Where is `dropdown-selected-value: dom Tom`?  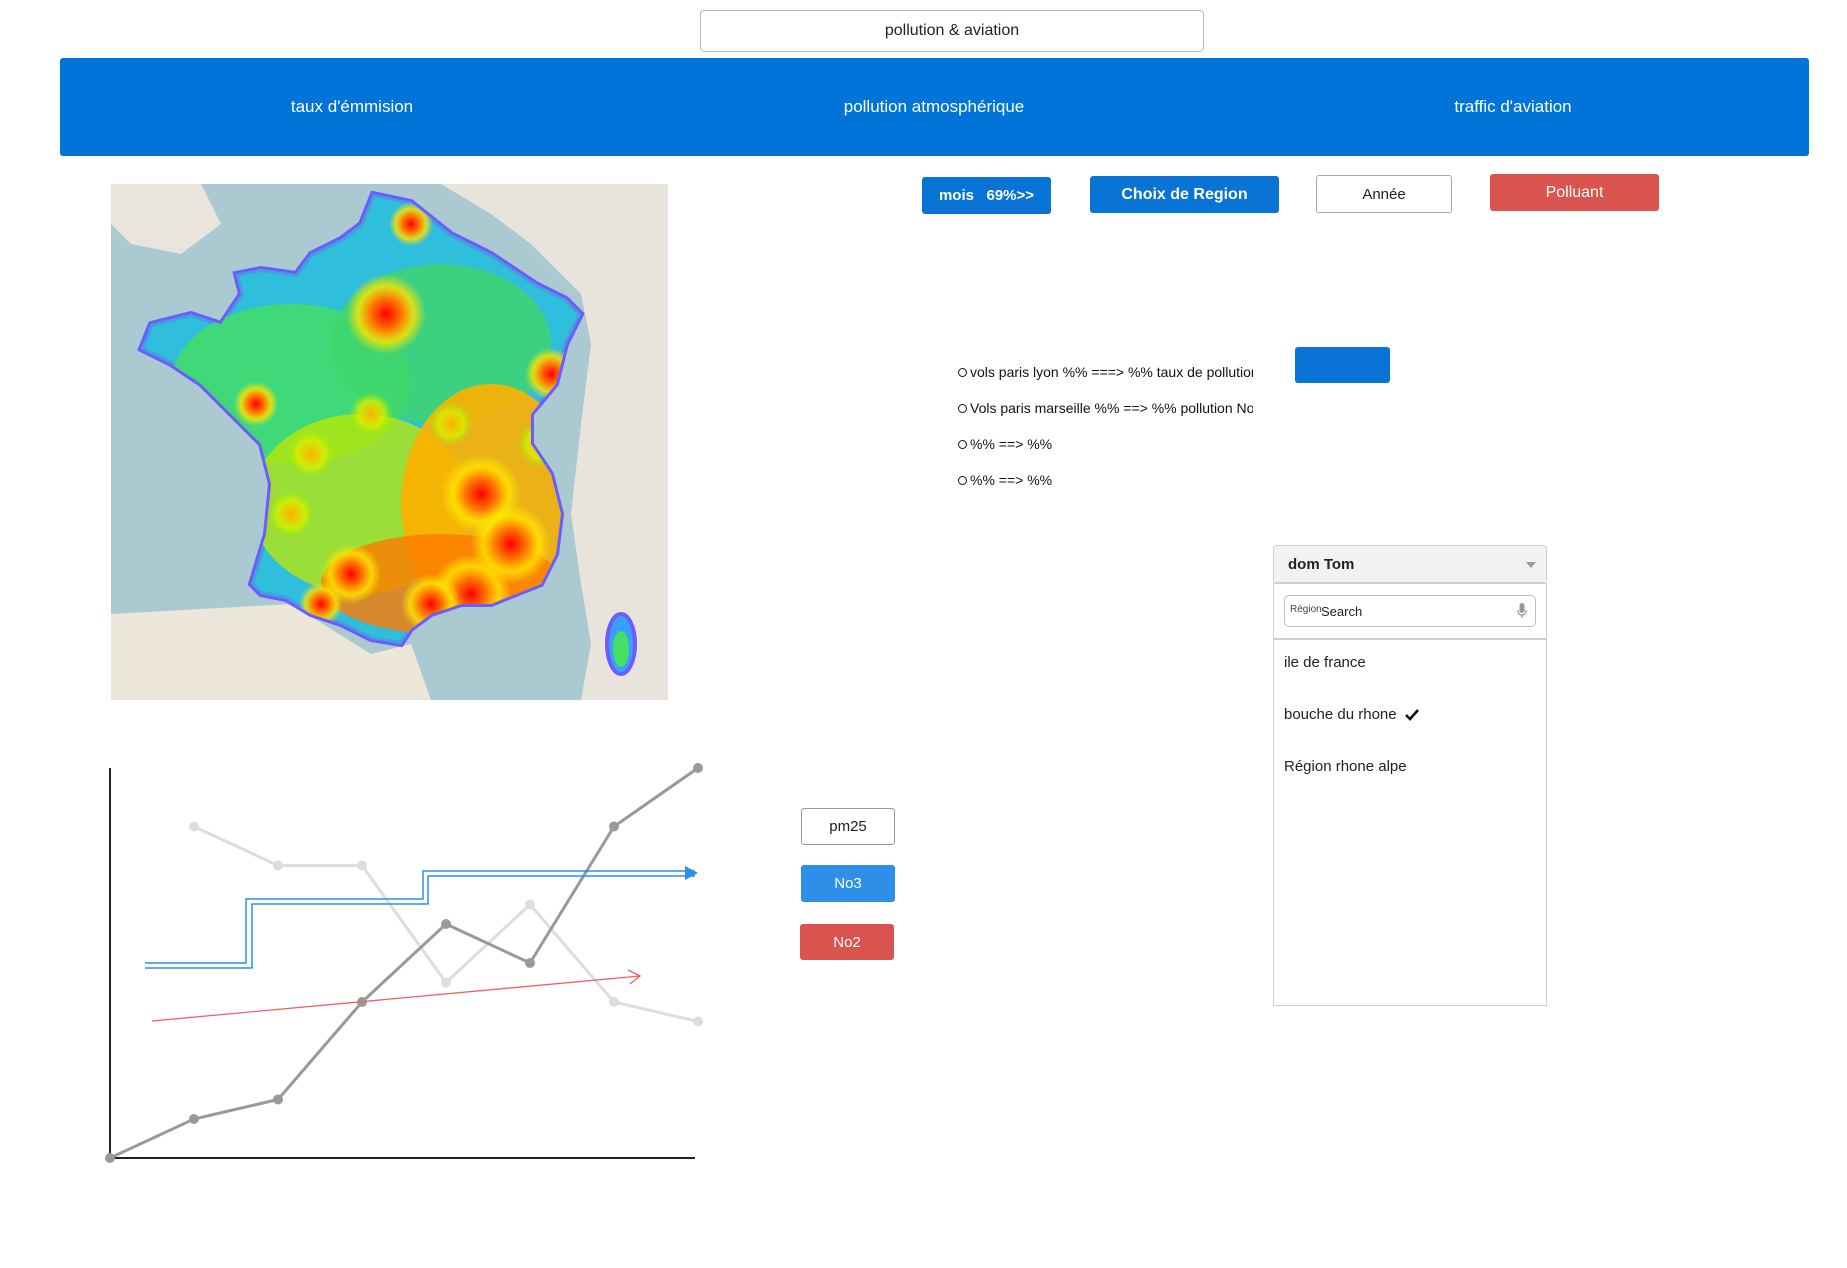 dropdown-selected-value: dom Tom is located at coordinates (1321, 564).